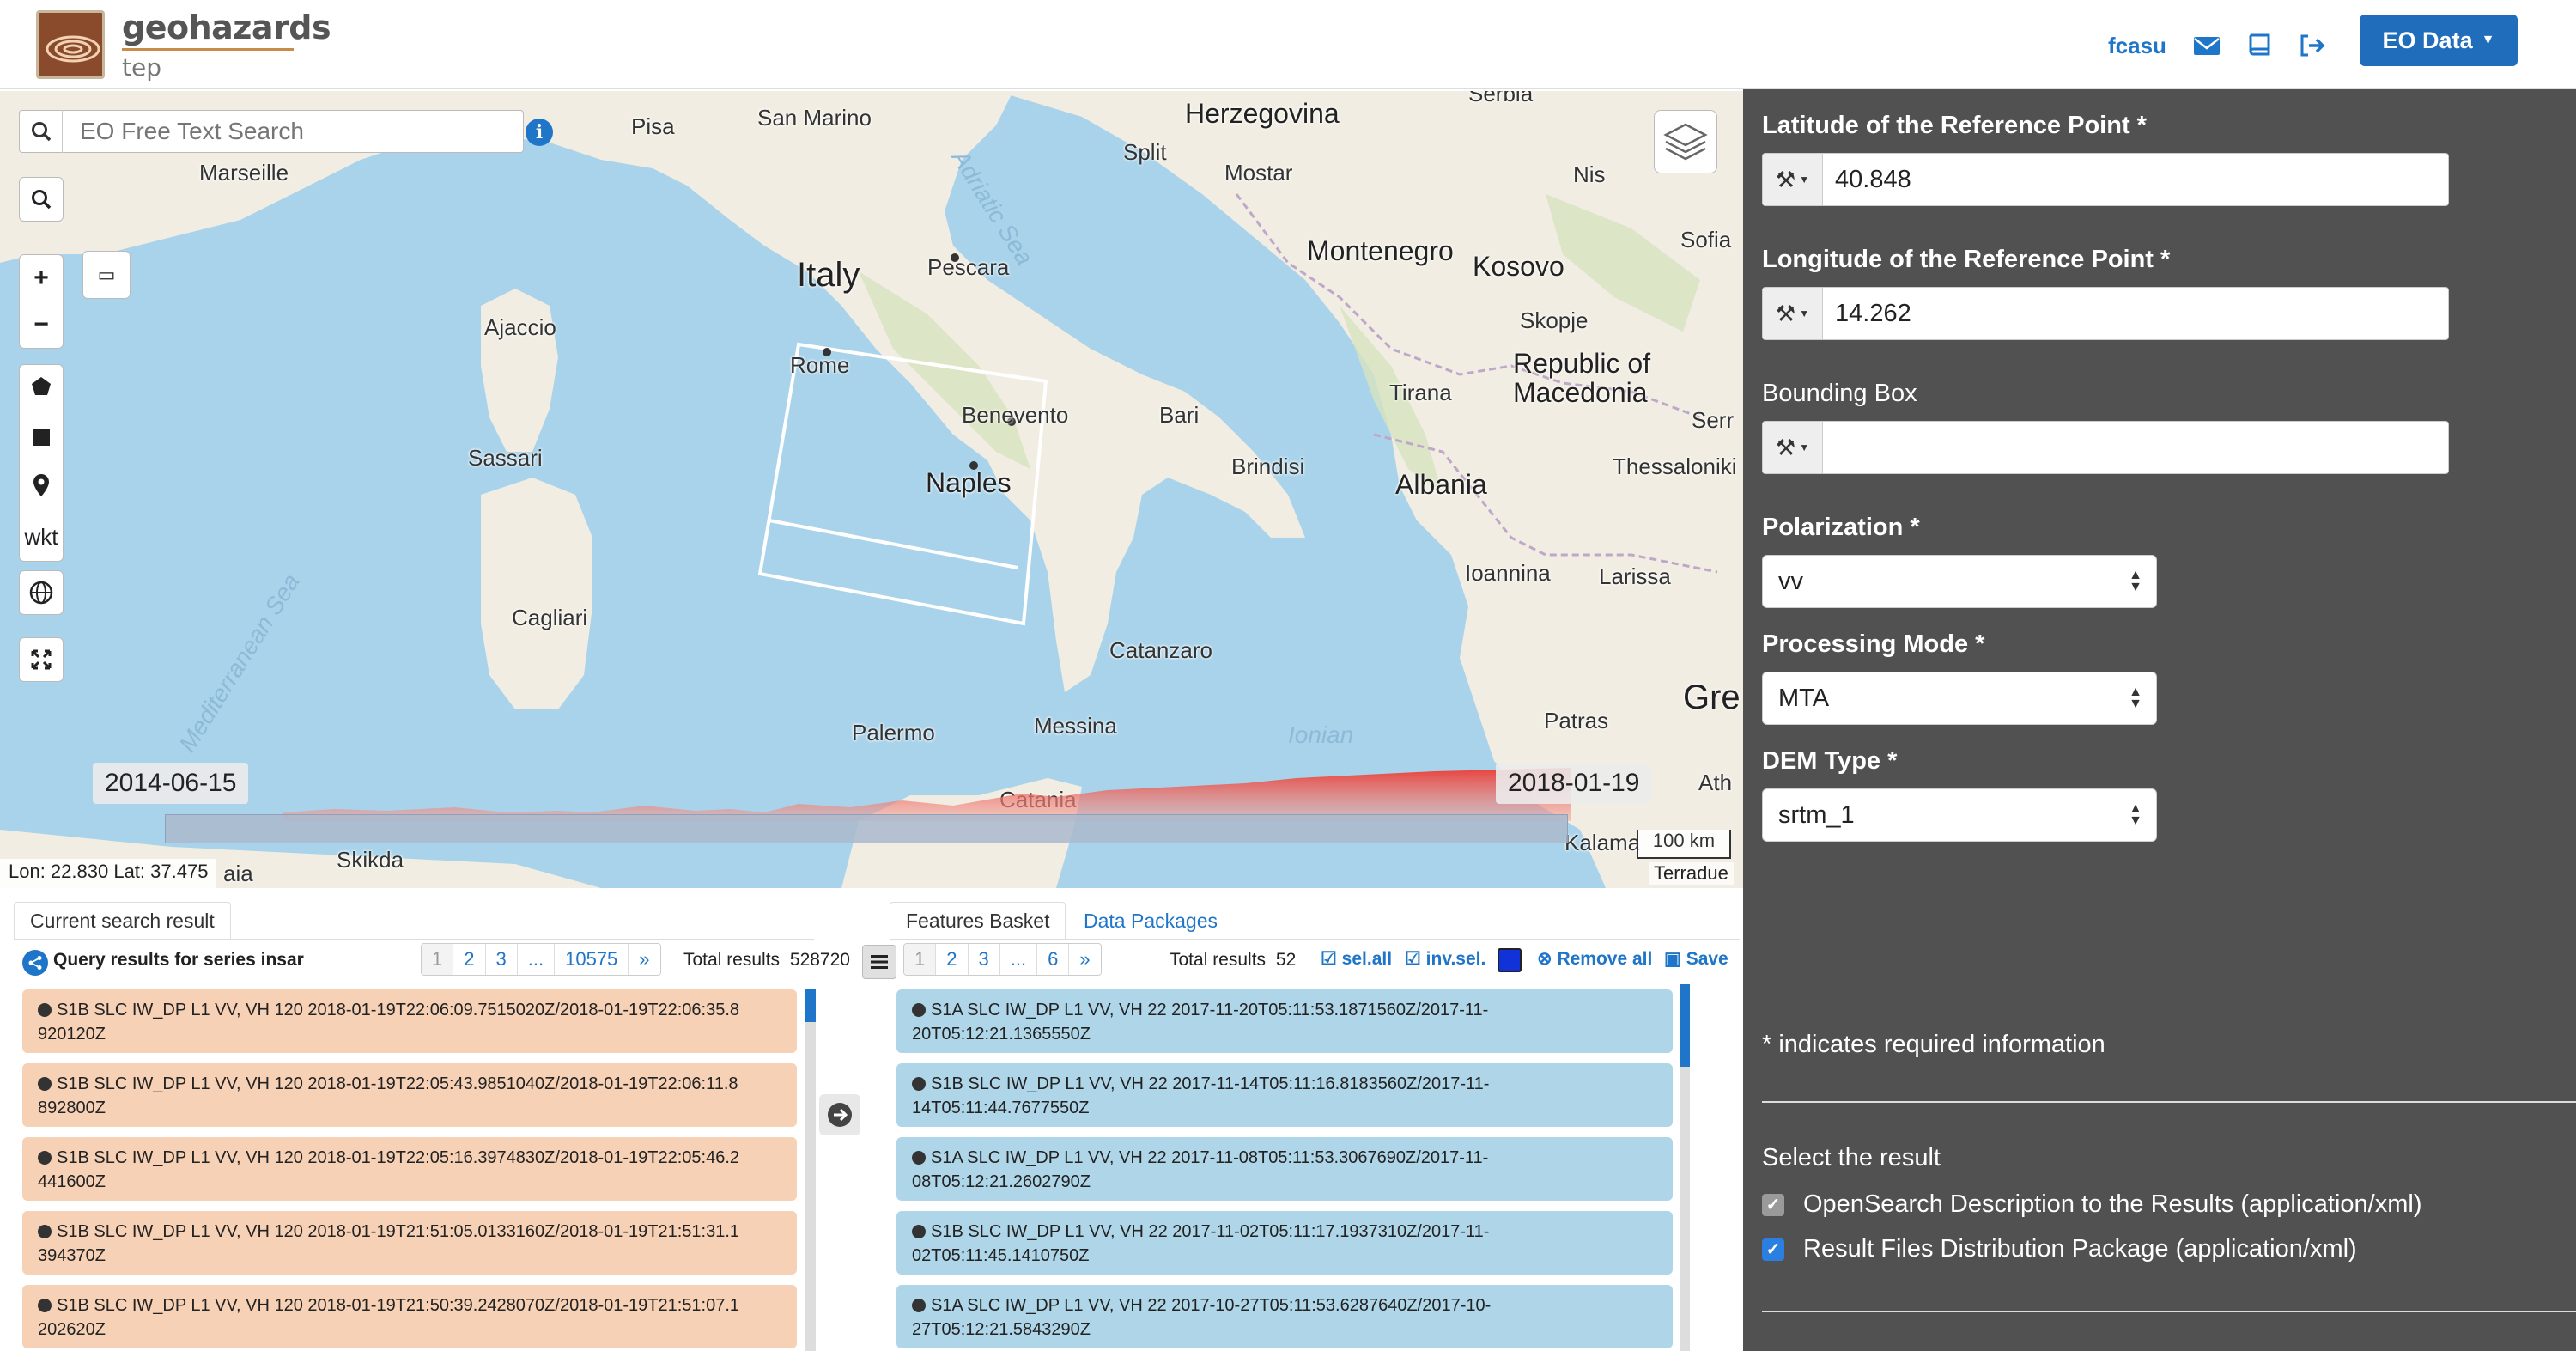 Image resolution: width=2576 pixels, height=1351 pixels. Describe the element at coordinates (41, 659) in the screenshot. I see `fullscreen-icon` at that location.